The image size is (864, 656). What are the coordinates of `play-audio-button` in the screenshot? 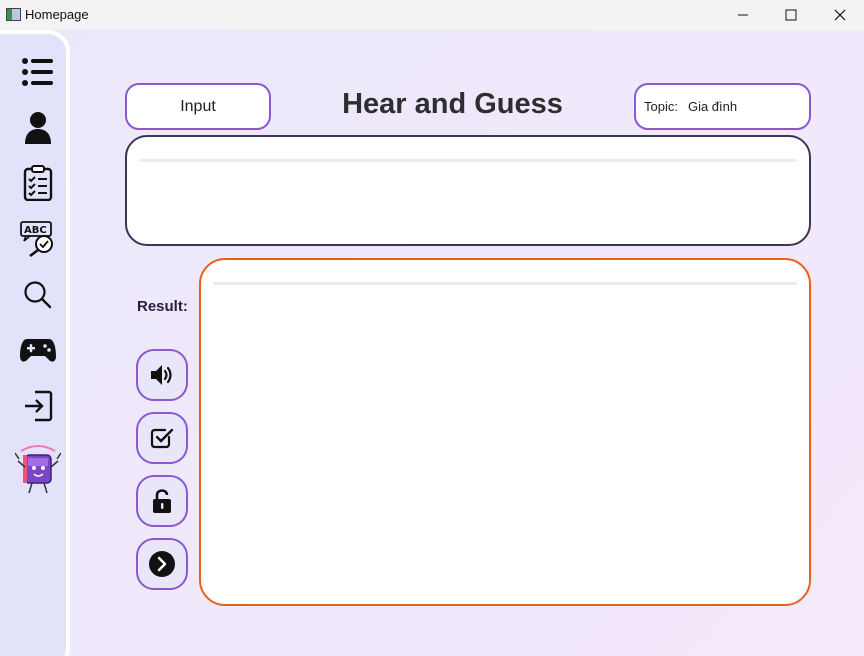 It's located at (162, 375).